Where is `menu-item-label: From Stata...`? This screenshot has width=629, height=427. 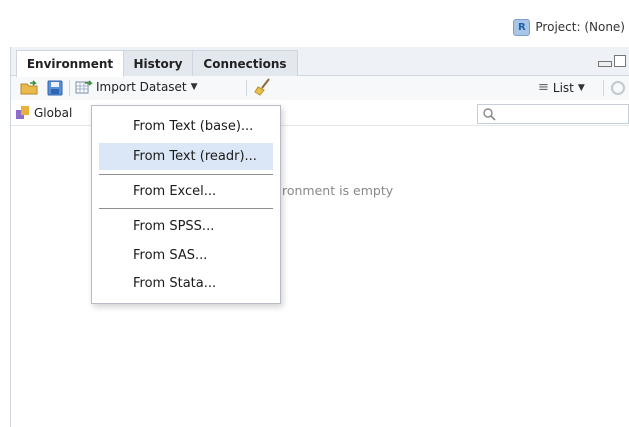 menu-item-label: From Stata... is located at coordinates (175, 283).